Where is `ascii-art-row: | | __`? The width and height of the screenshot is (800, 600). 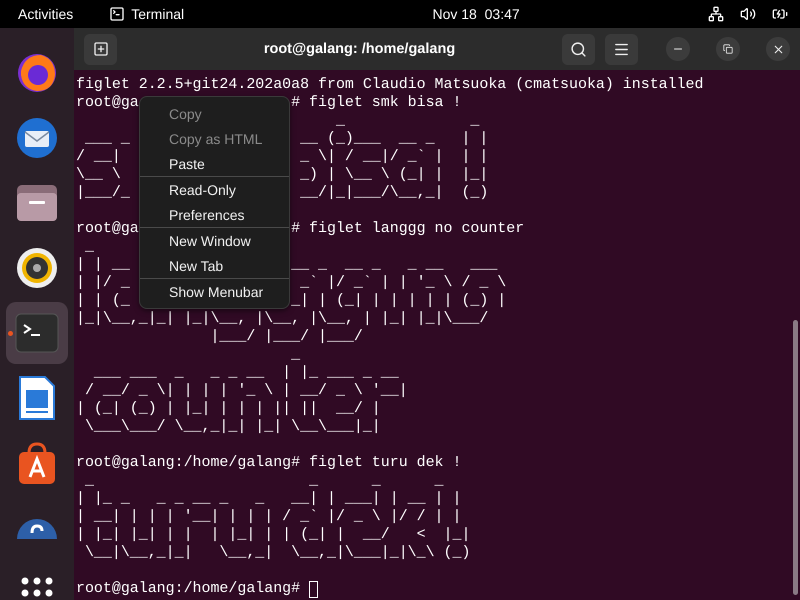 ascii-art-row: | | __ is located at coordinates (103, 265).